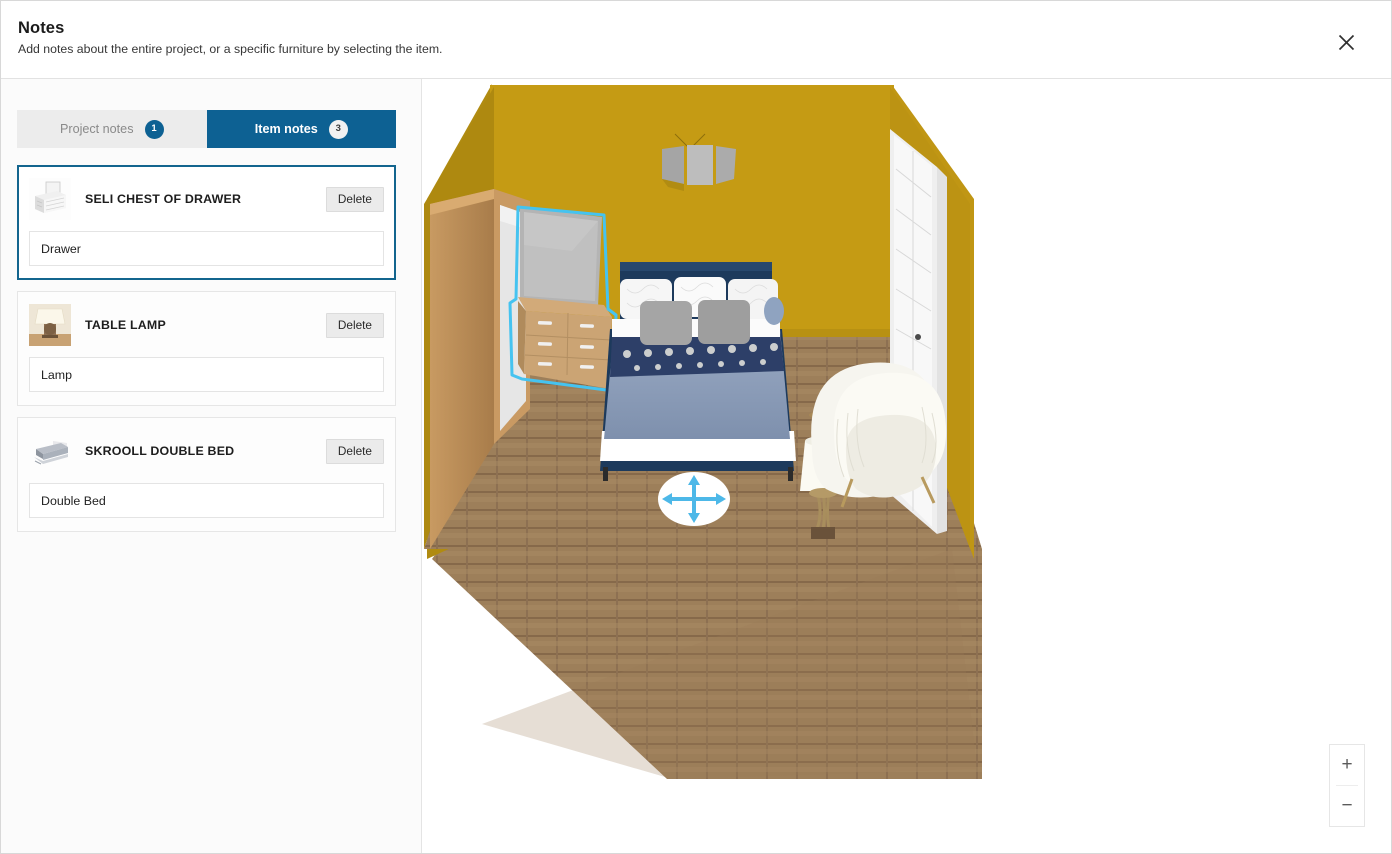  What do you see at coordinates (154, 129) in the screenshot?
I see `tab-project-notes-badge: 1` at bounding box center [154, 129].